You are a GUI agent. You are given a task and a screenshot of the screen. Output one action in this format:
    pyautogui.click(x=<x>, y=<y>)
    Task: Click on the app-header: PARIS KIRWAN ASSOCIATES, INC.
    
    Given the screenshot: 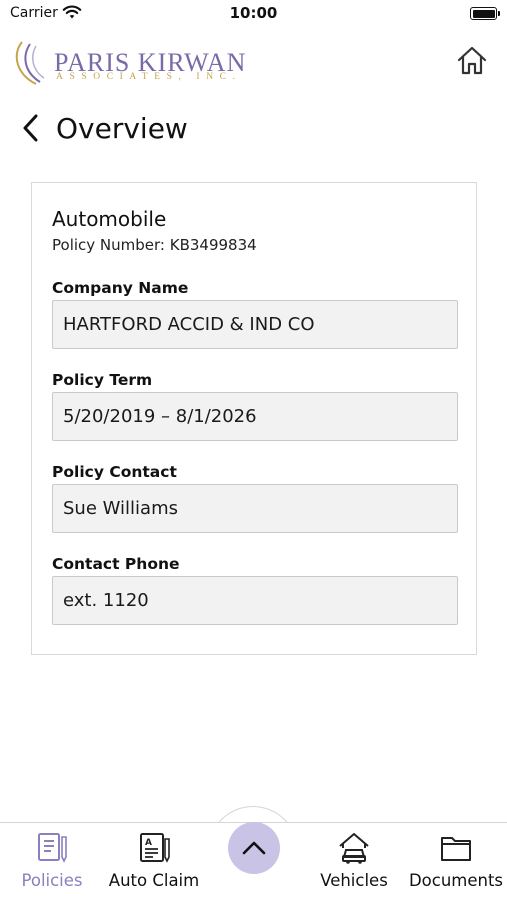 What is the action you would take?
    pyautogui.click(x=253, y=64)
    